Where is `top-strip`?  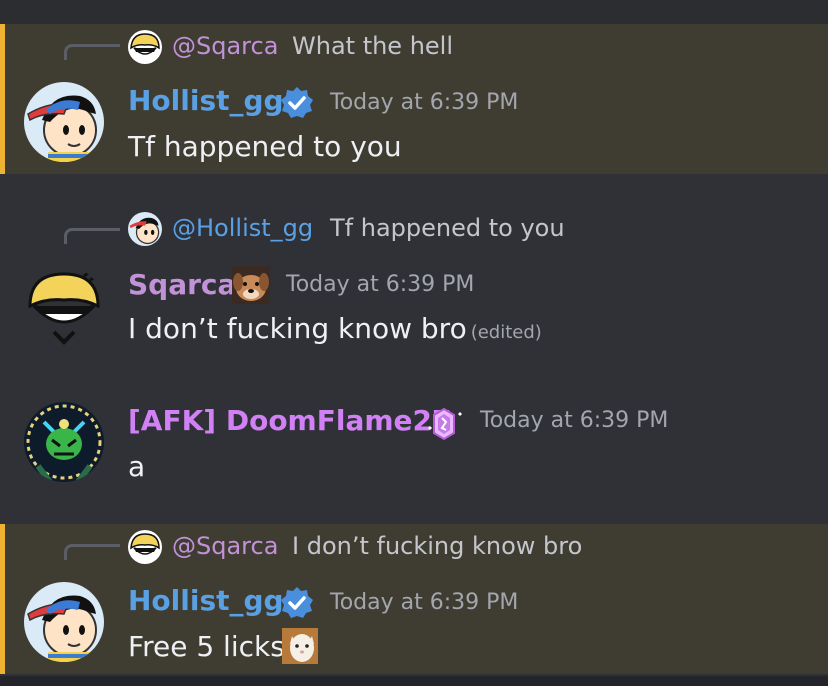 top-strip is located at coordinates (414, 12).